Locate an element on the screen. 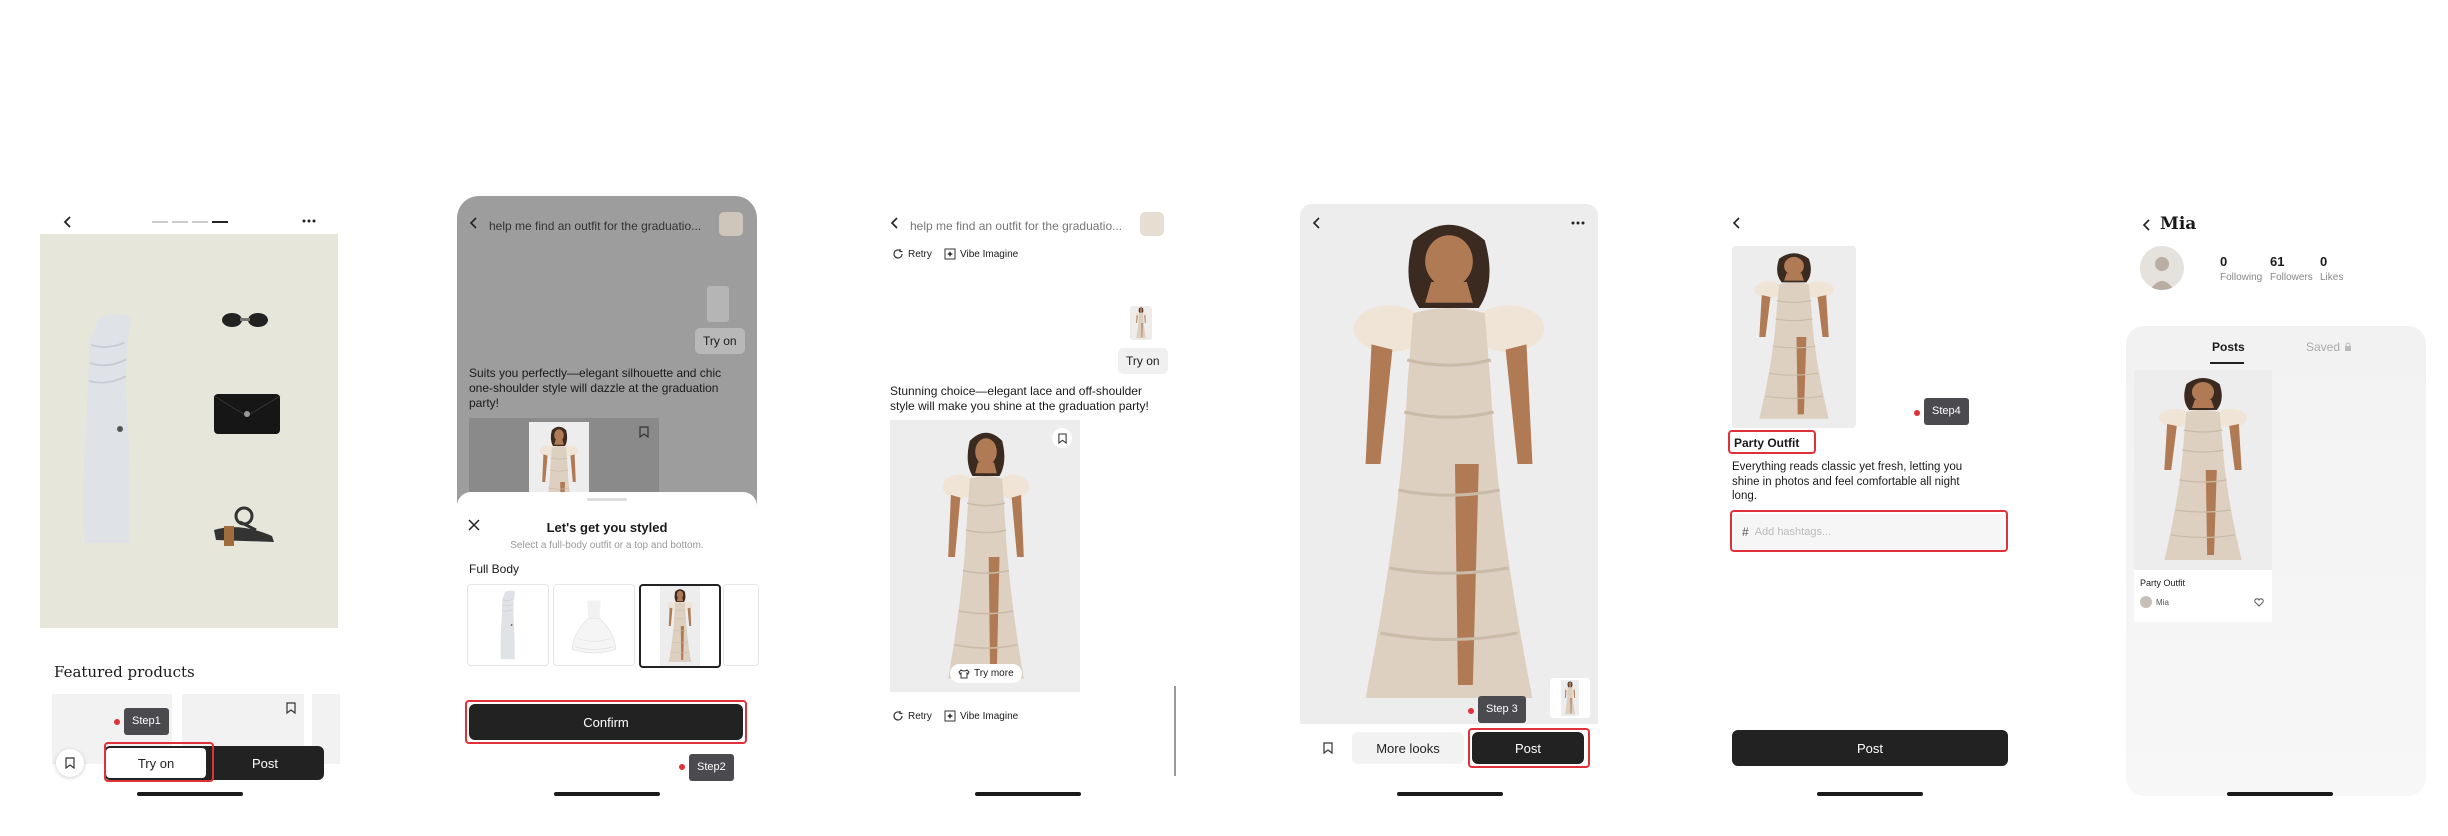 Image resolution: width=2448 pixels, height=836 pixels. try-on-chip: Try on is located at coordinates (1143, 361).